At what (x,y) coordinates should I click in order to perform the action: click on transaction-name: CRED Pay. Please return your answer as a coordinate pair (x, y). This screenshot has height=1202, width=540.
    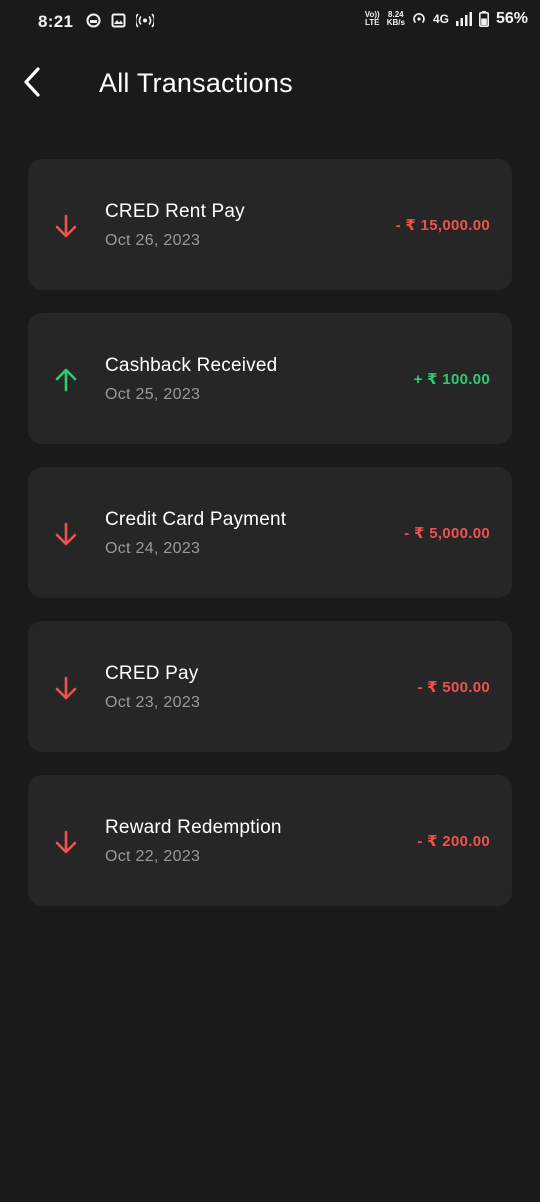
    Looking at the image, I should click on (152, 673).